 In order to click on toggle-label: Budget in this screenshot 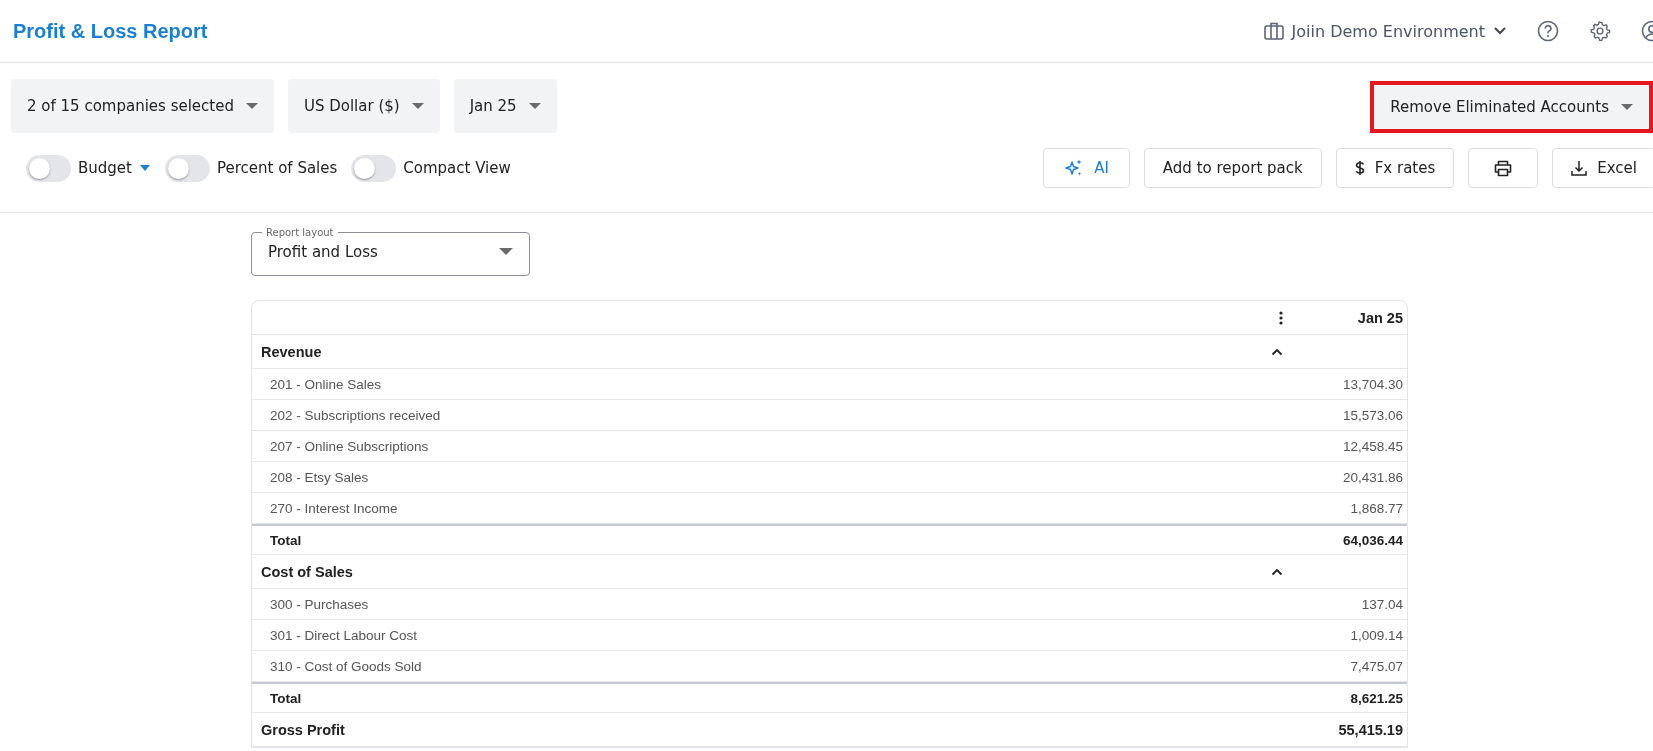, I will do `click(105, 168)`.